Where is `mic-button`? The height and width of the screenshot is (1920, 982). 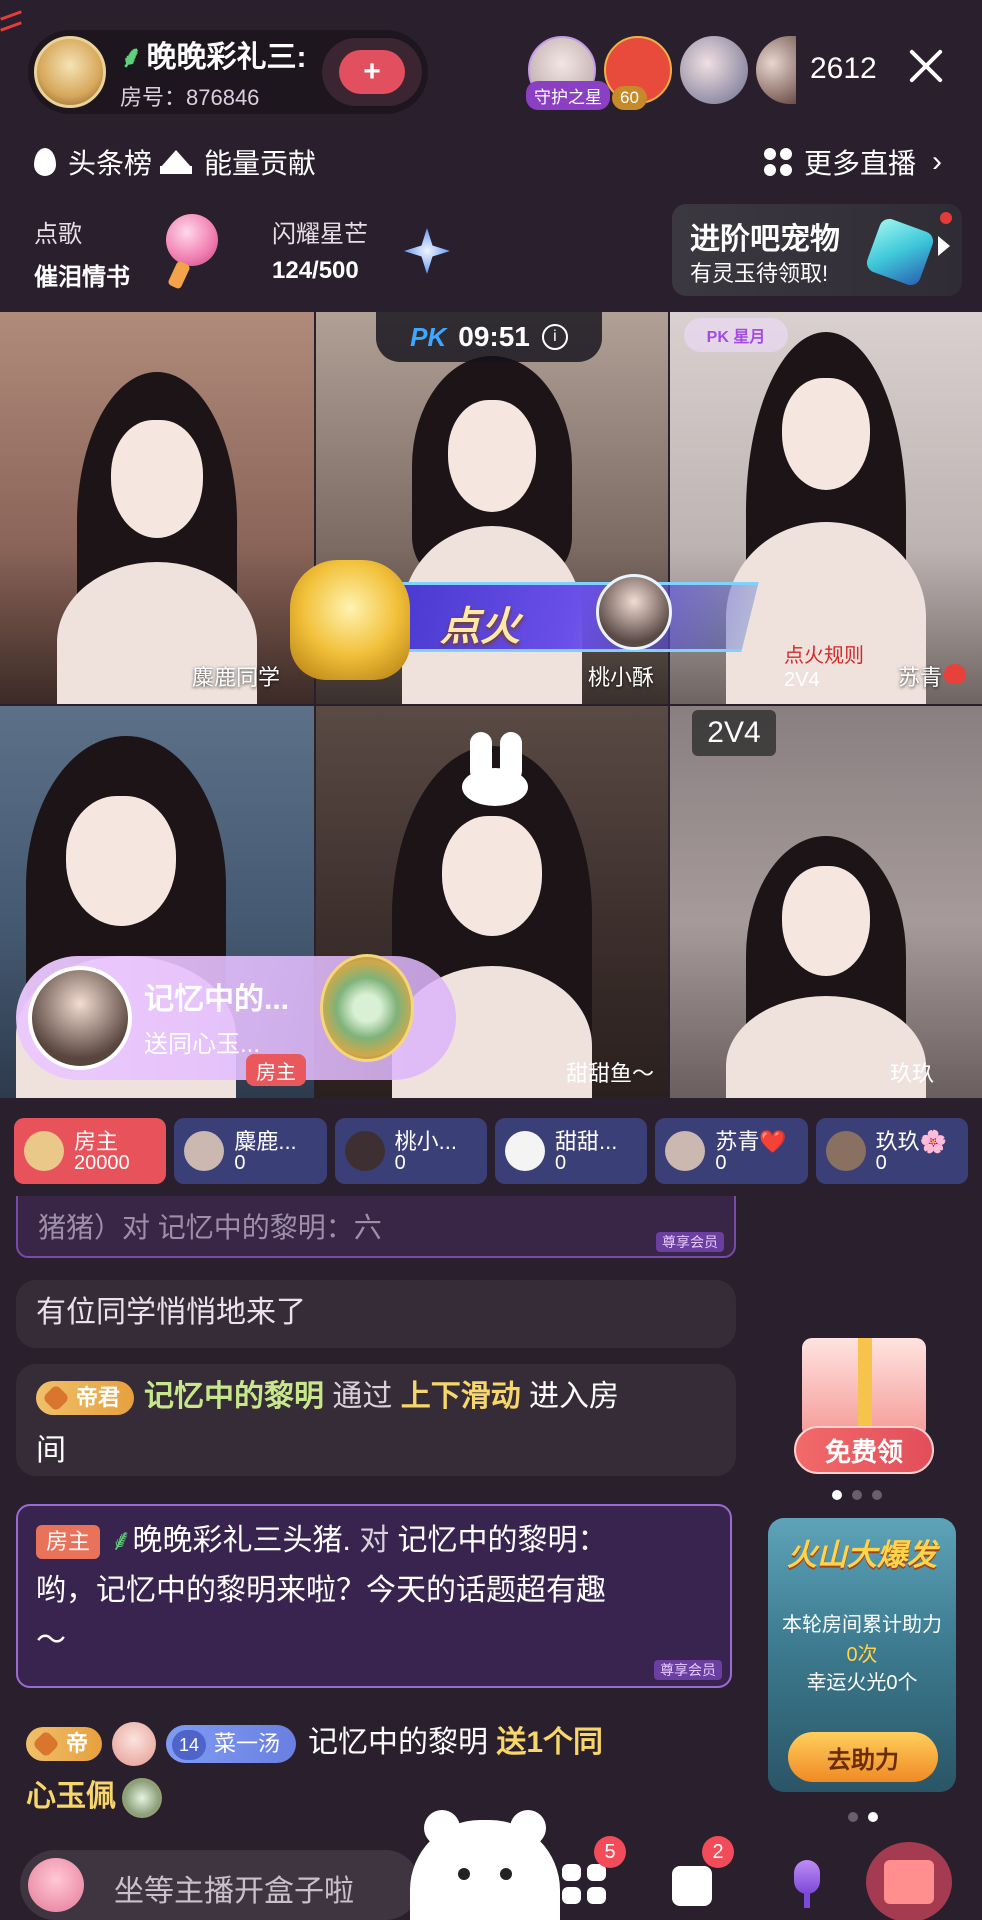
mic-button is located at coordinates (806, 1882).